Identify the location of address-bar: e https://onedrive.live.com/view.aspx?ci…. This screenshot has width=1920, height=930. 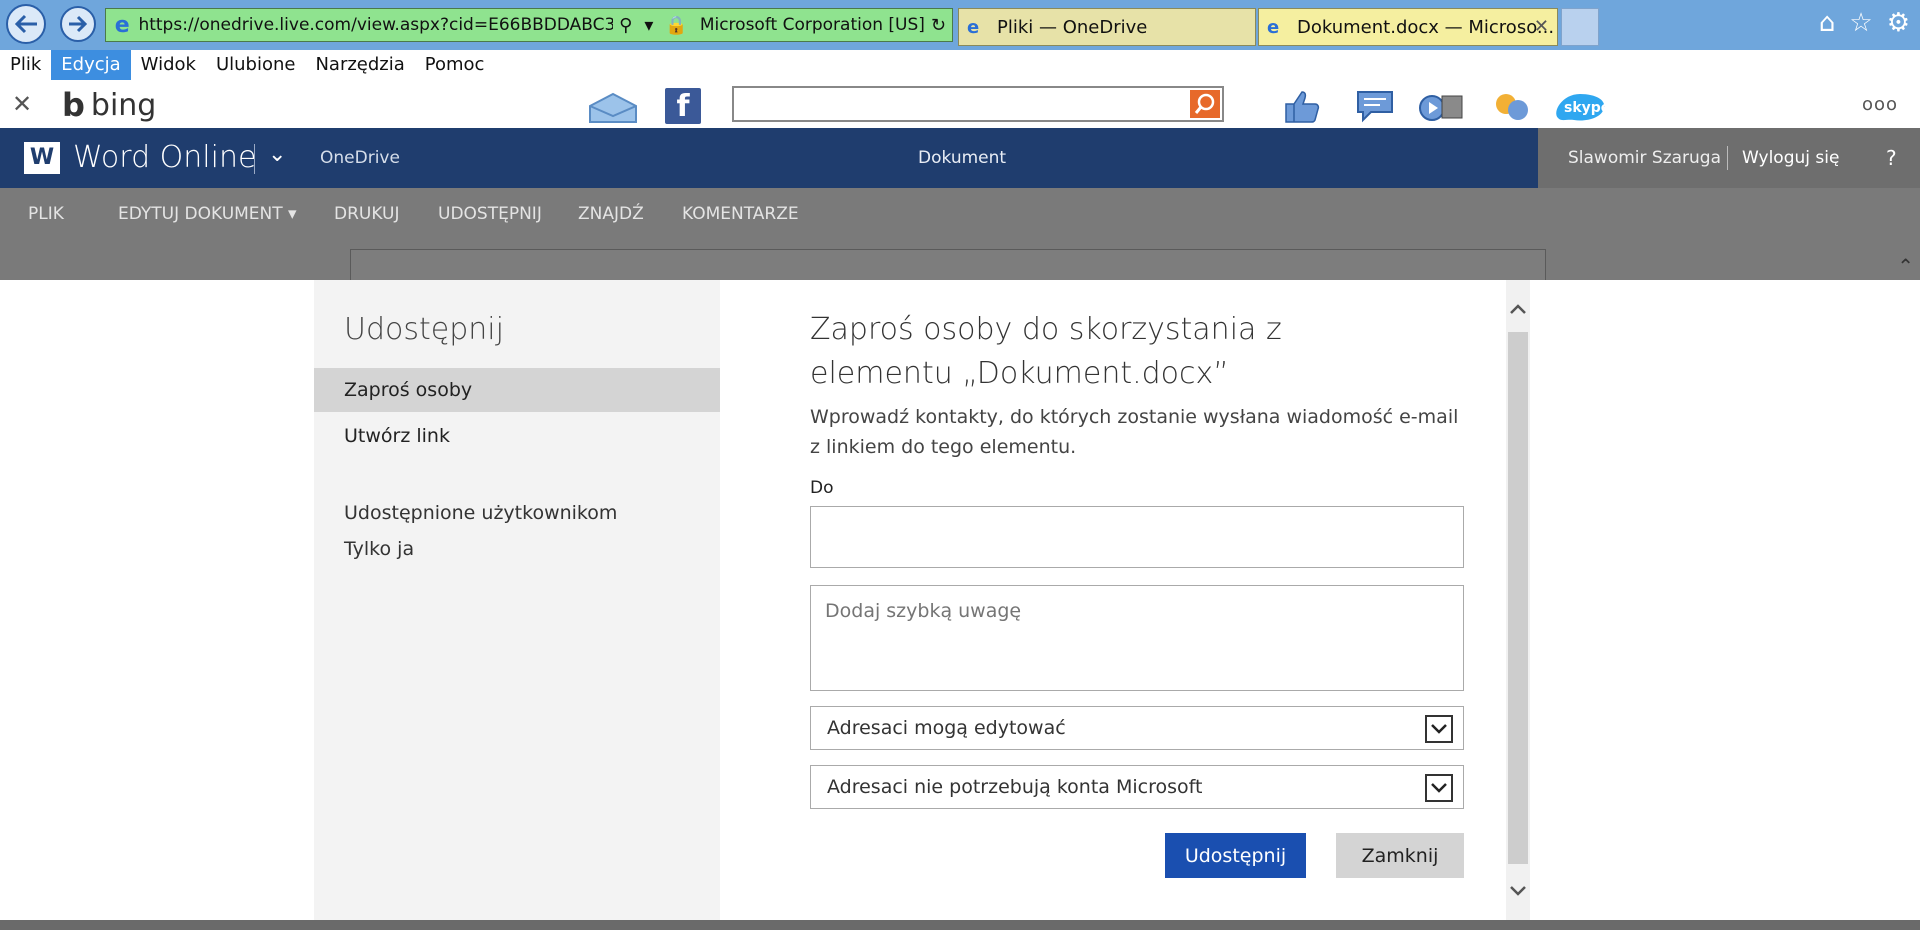
(529, 25).